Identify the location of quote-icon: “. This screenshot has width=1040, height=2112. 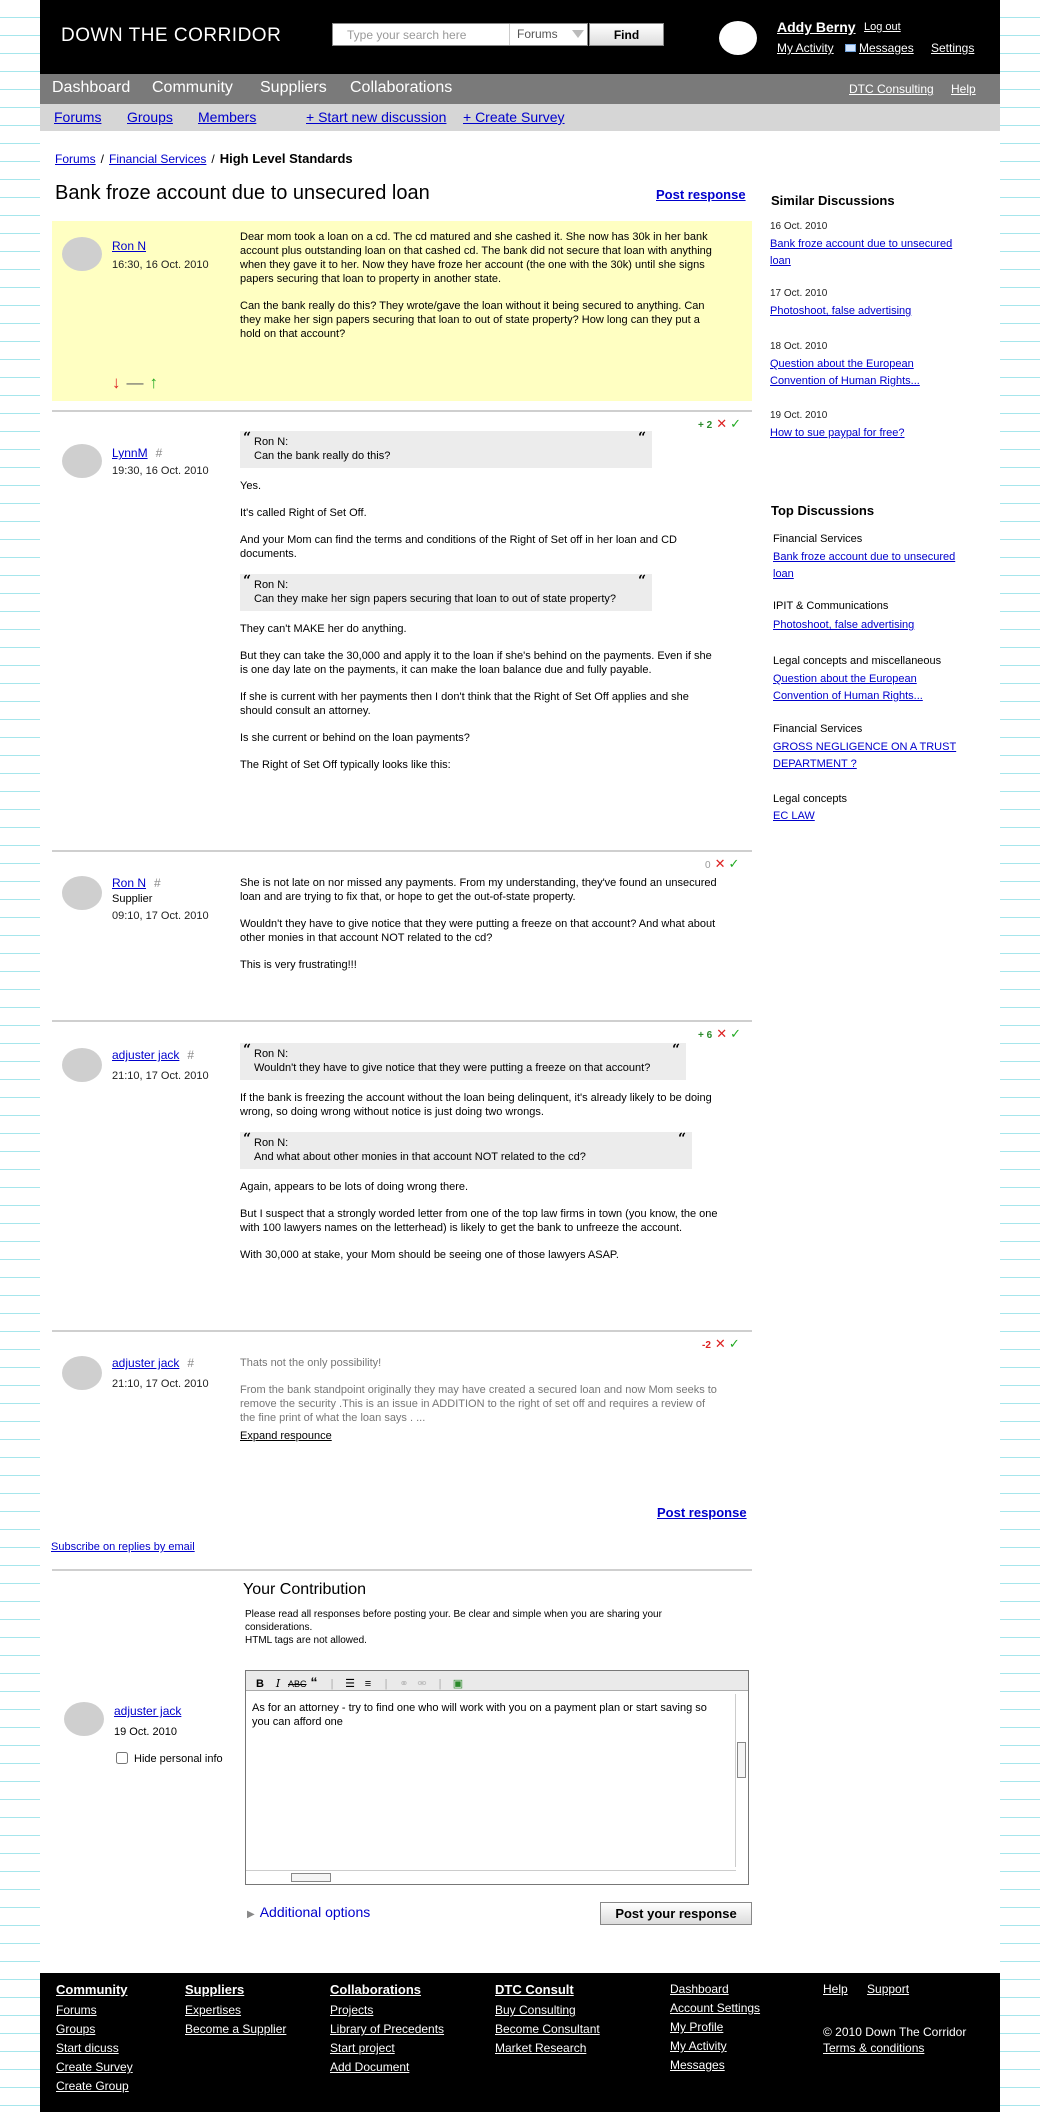
(314, 1682).